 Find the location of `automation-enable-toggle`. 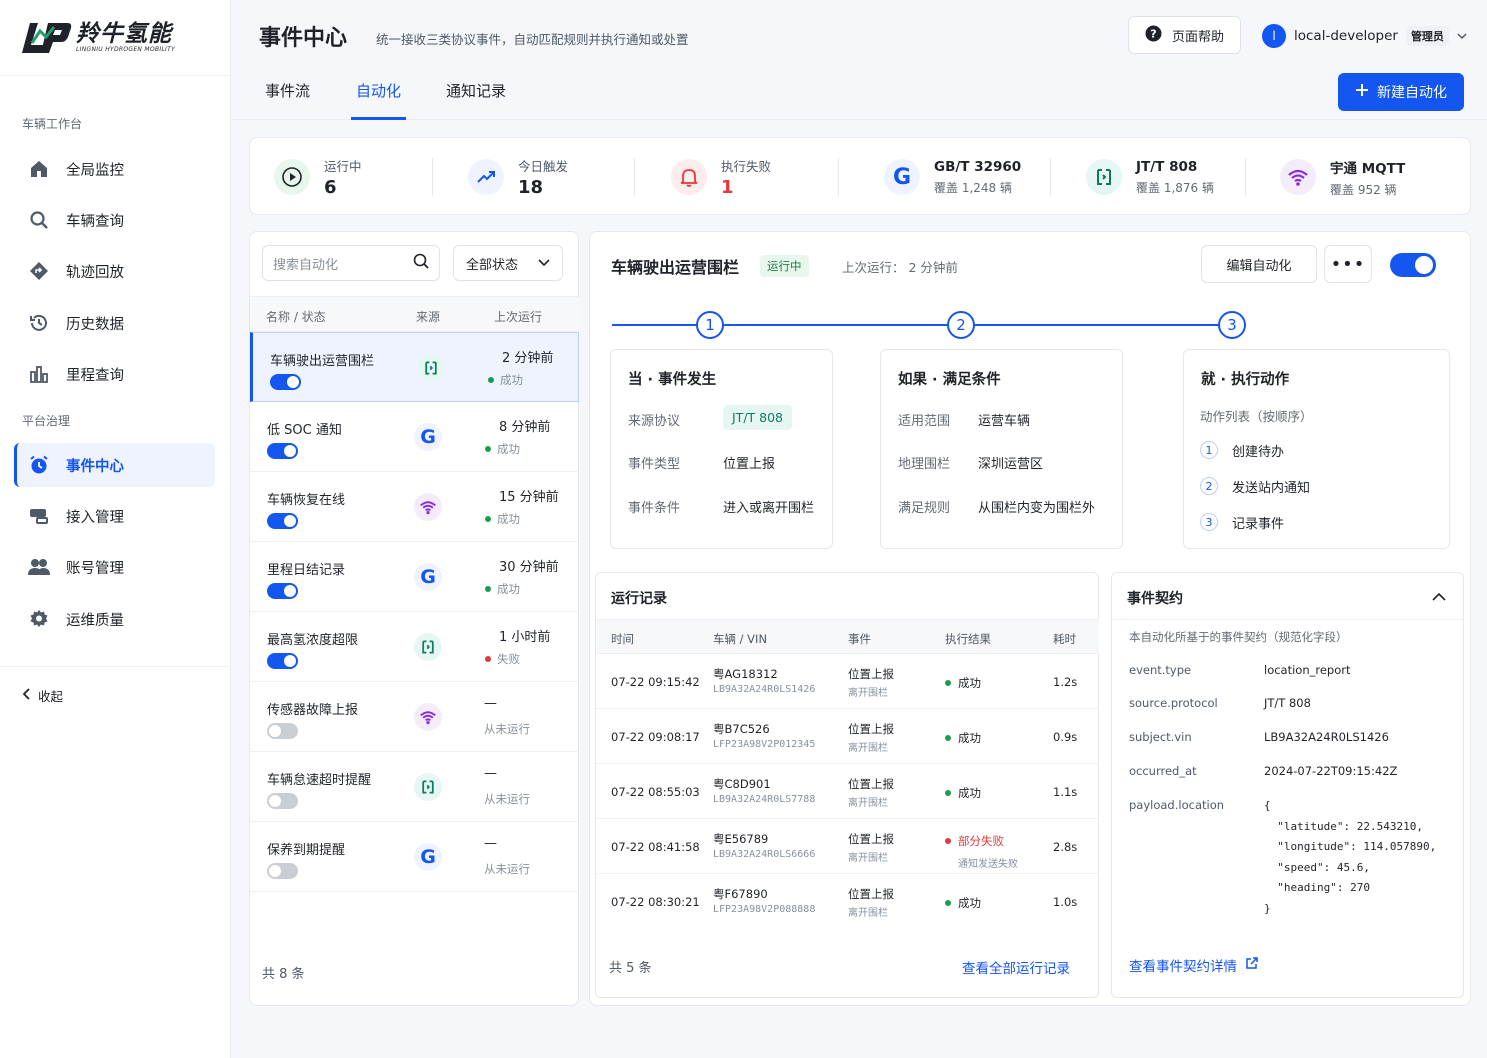

automation-enable-toggle is located at coordinates (1413, 265).